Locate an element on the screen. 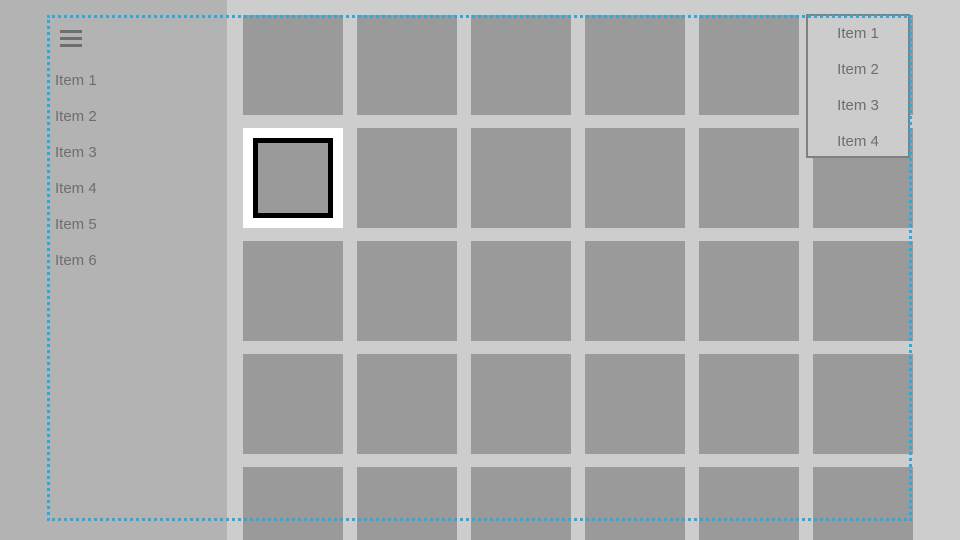 The image size is (960, 540). dropdown-item-3: Item 3 is located at coordinates (858, 106).